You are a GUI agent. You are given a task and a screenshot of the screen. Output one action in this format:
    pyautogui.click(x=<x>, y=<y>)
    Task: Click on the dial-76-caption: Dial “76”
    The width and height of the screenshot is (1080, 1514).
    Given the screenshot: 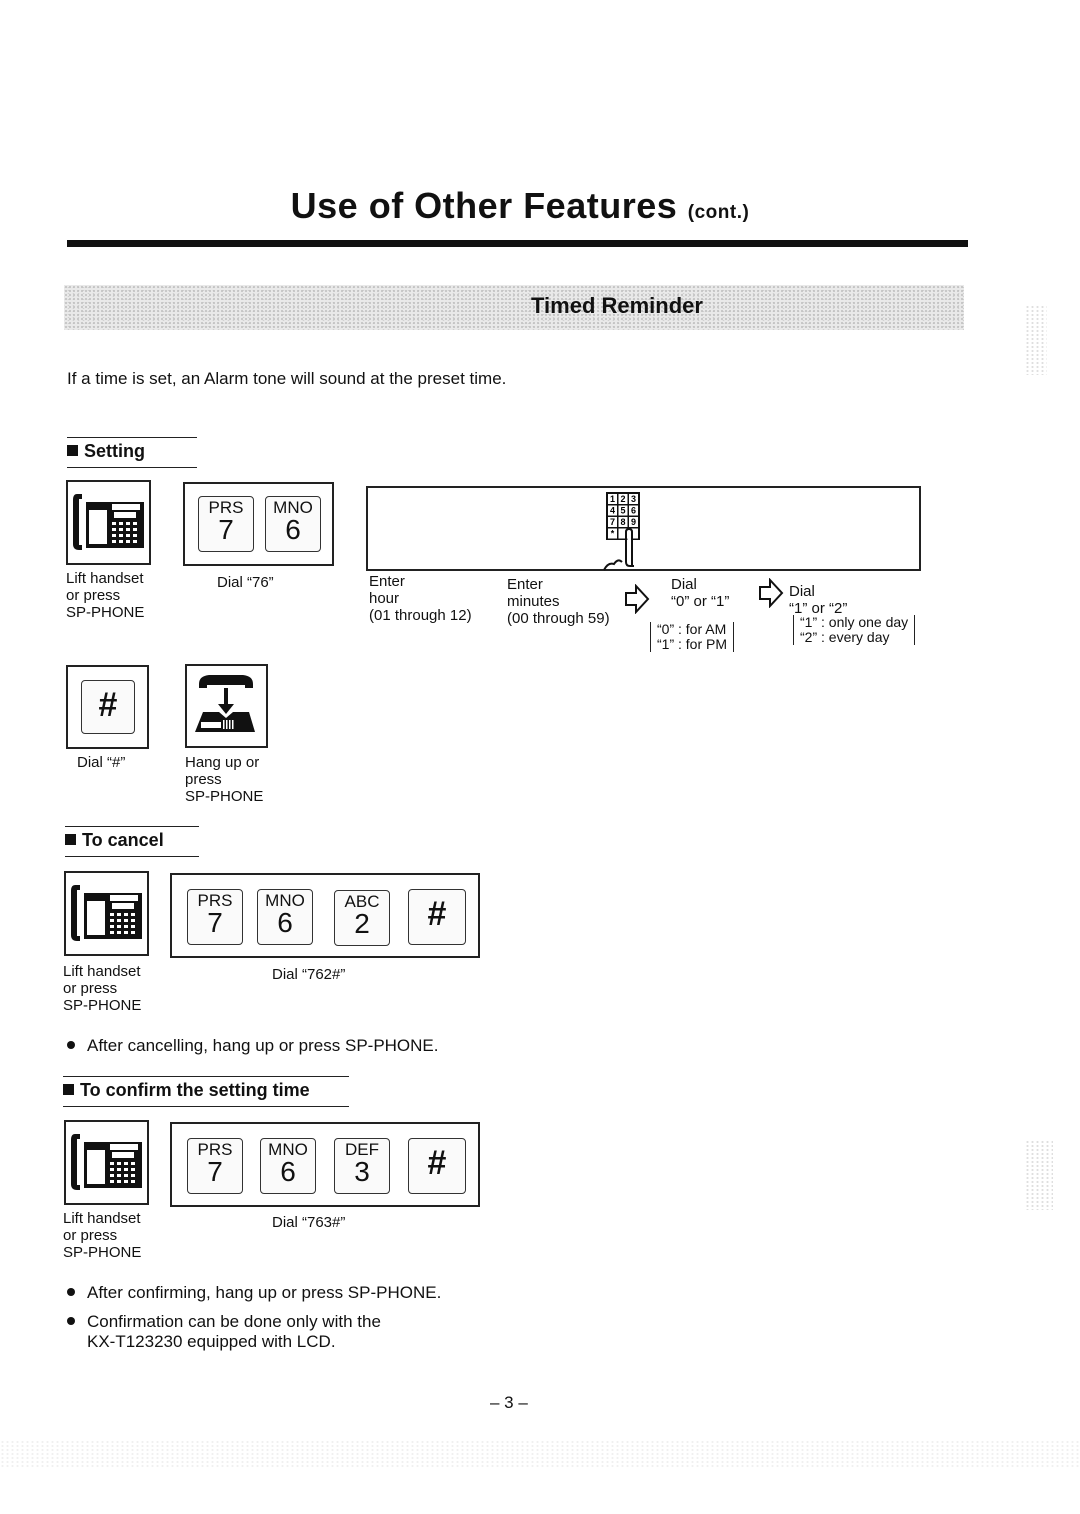 What is the action you would take?
    pyautogui.click(x=245, y=582)
    